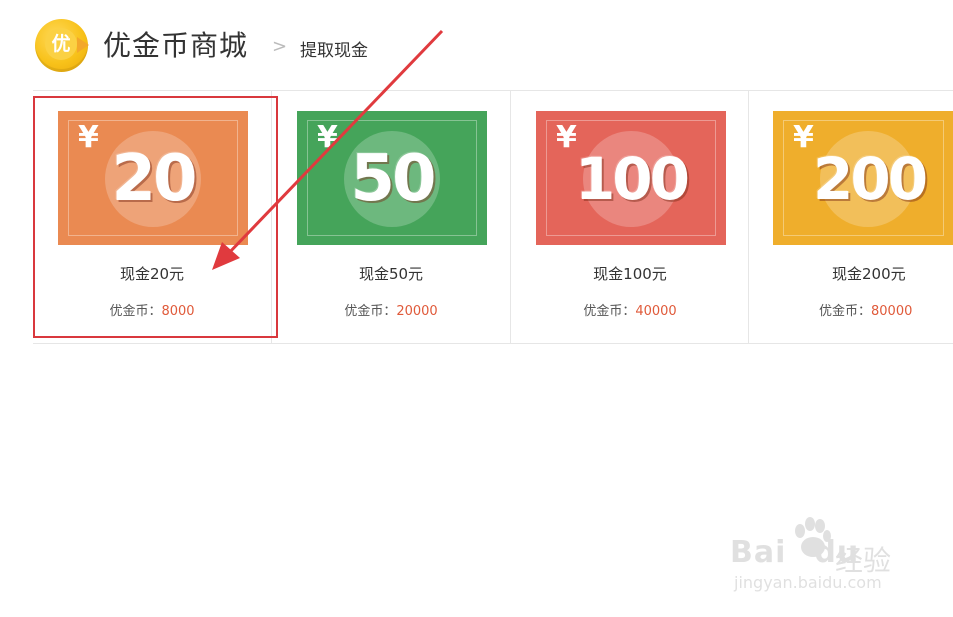 Image resolution: width=953 pixels, height=617 pixels. I want to click on watermark-brand: Bai, so click(758, 552).